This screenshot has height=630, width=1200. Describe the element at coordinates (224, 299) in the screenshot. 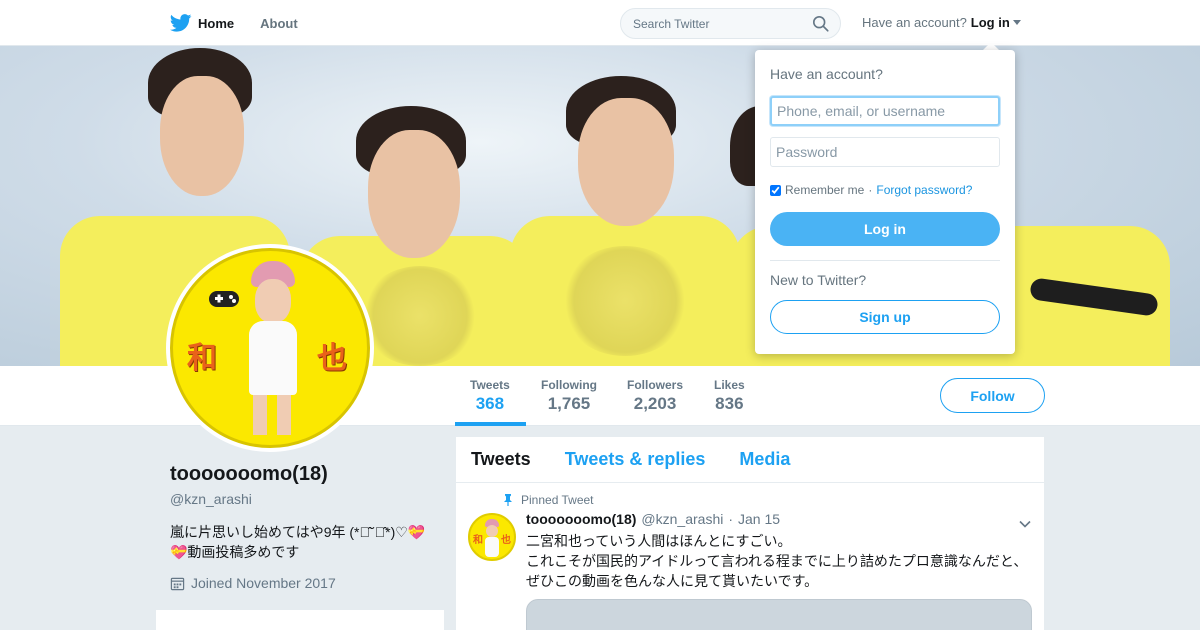

I see `game-controller-icon` at that location.